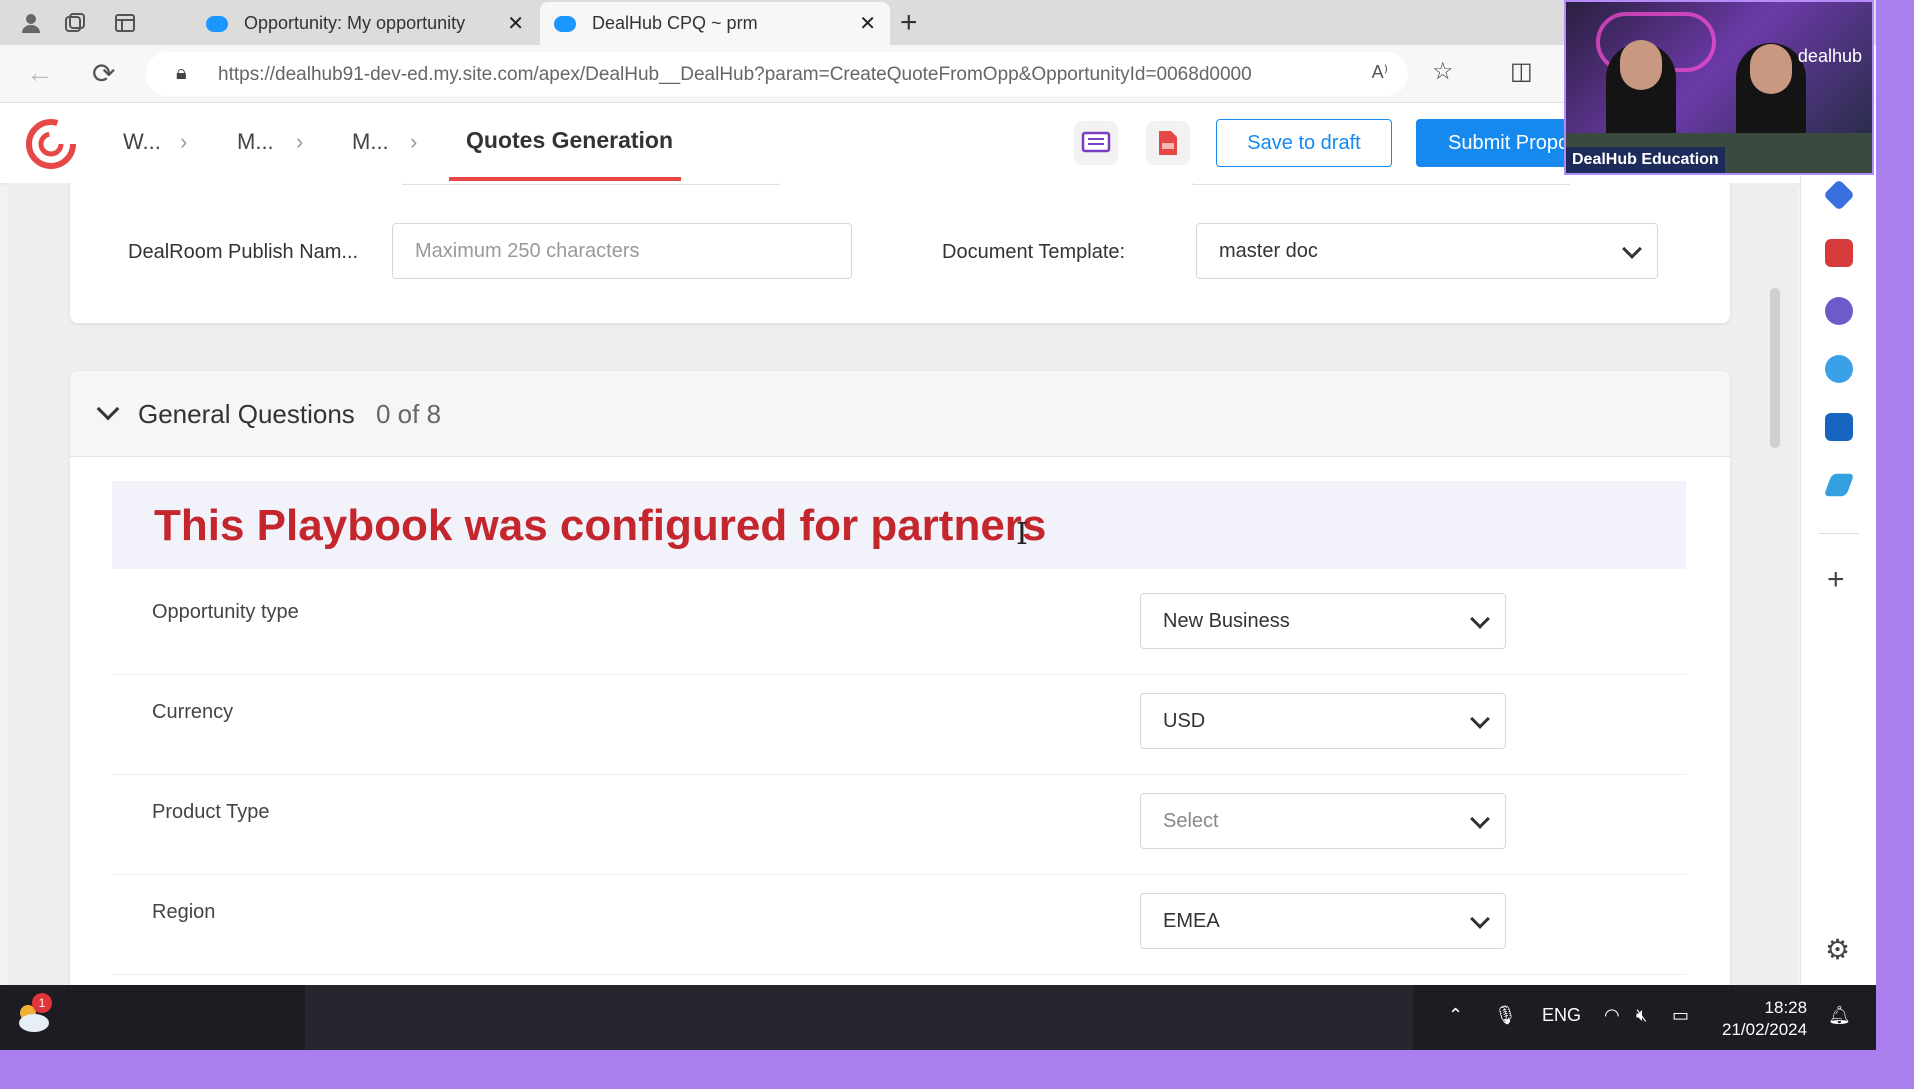 The width and height of the screenshot is (1914, 1089). What do you see at coordinates (1719, 87) in the screenshot?
I see `webcam-overlay: dealhub DealHub Education` at bounding box center [1719, 87].